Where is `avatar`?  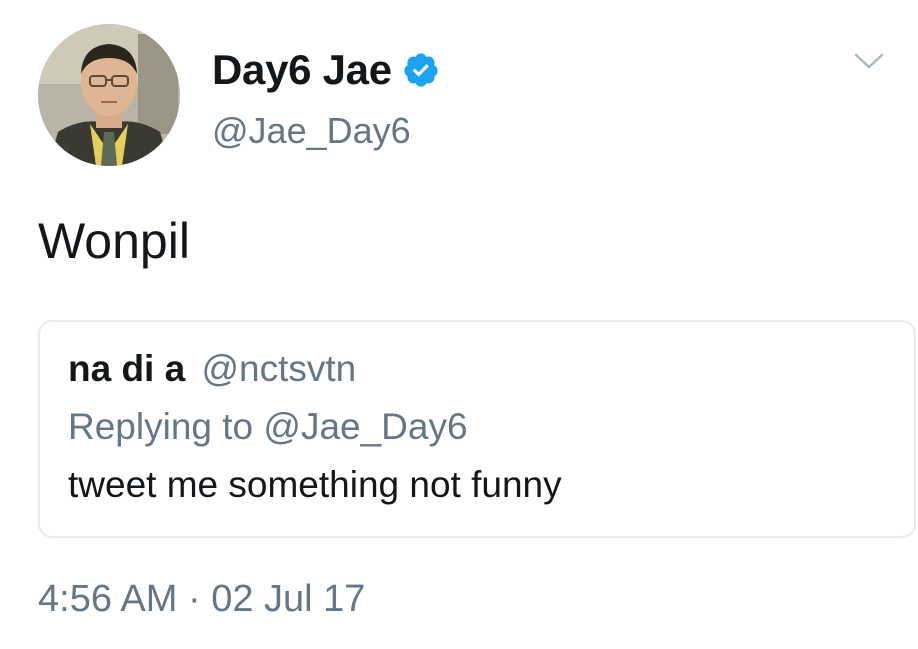 avatar is located at coordinates (109, 95).